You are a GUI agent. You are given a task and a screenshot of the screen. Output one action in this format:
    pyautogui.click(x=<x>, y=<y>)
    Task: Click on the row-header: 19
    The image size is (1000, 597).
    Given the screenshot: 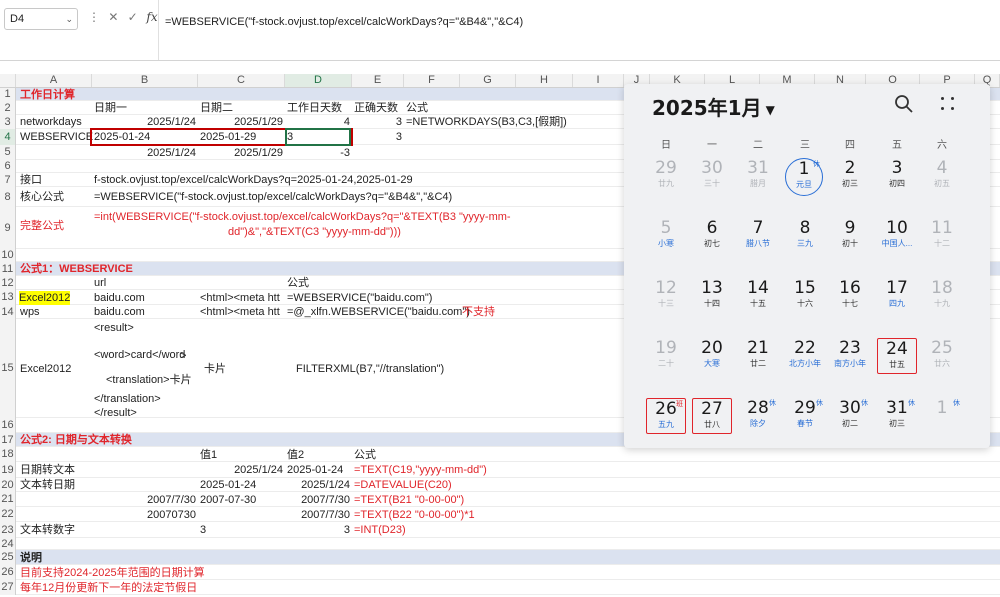 What is the action you would take?
    pyautogui.click(x=8, y=470)
    